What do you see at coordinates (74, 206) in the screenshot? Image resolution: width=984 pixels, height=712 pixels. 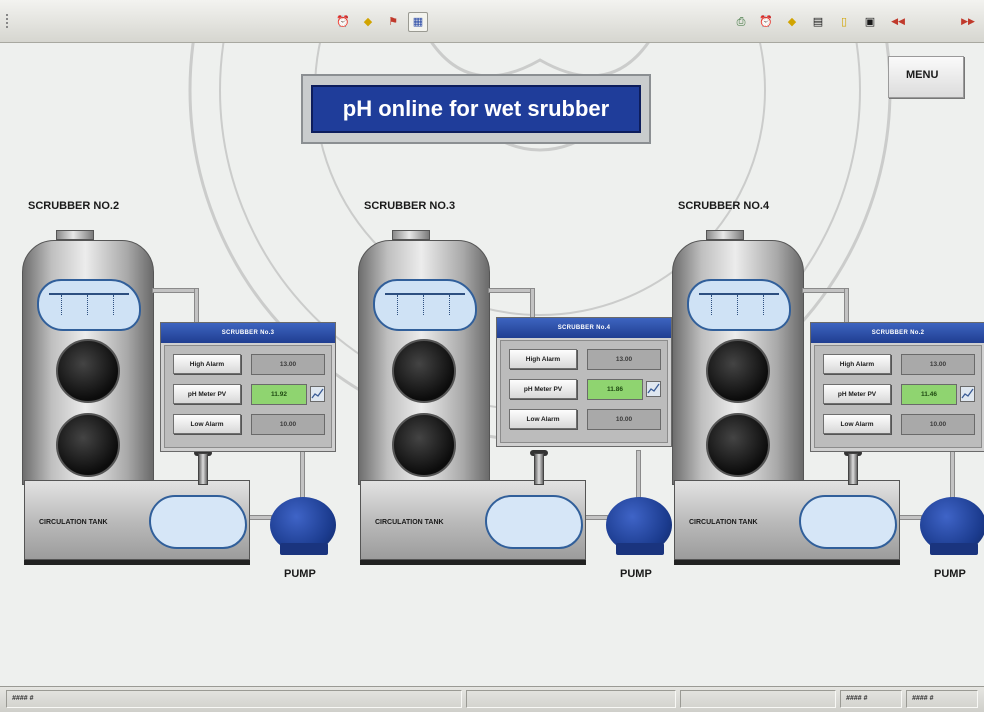 I see `scrubber-label: SCRUBBER NO.2` at bounding box center [74, 206].